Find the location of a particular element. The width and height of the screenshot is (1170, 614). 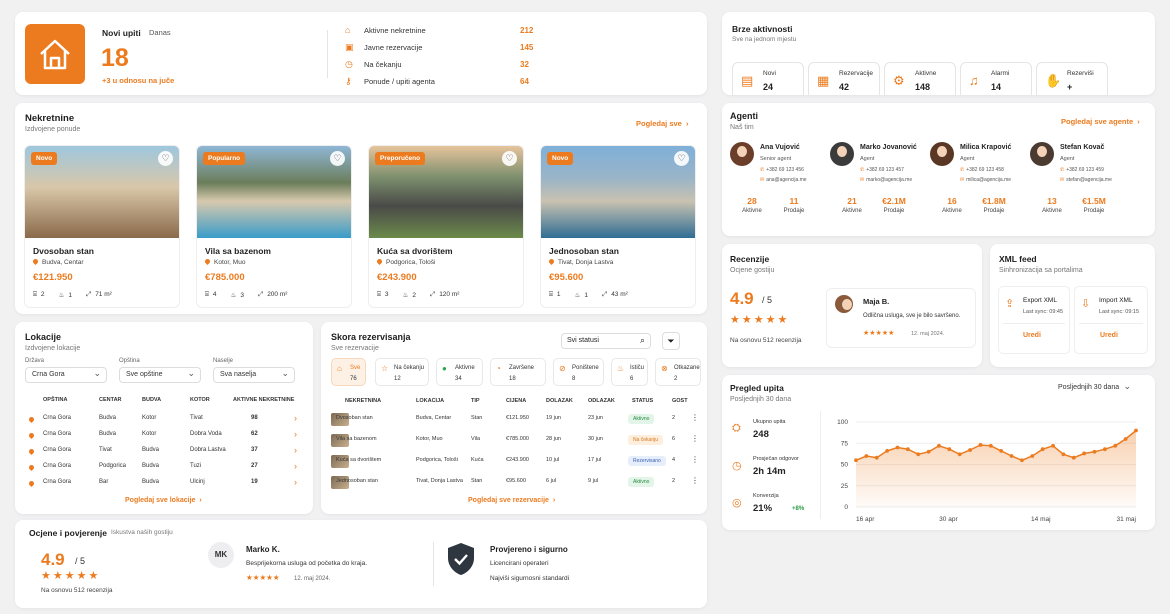

status-chip-na-čekanju: ☆ Na čekanju 12 is located at coordinates (402, 372).